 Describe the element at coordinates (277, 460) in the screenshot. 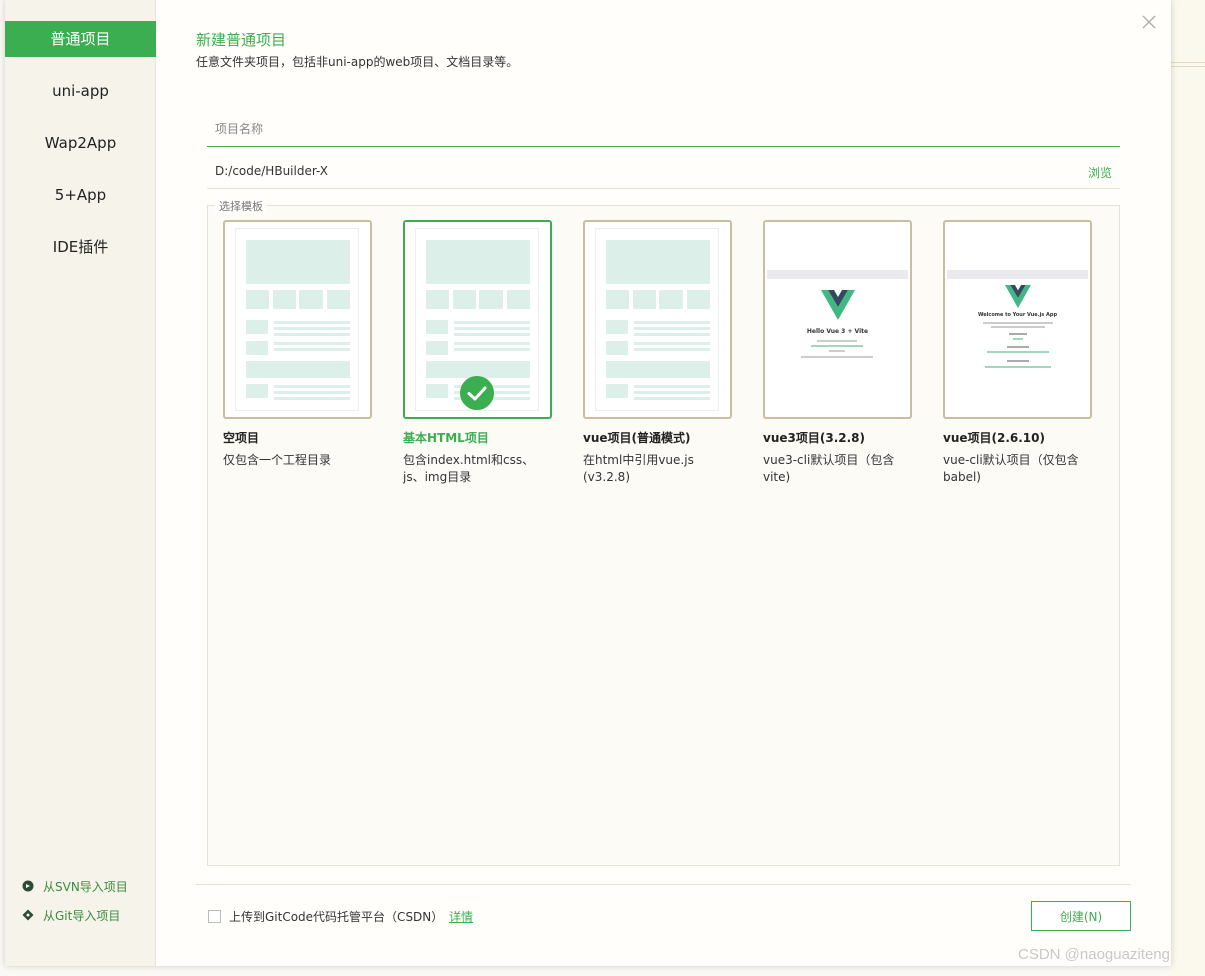

I see `template-description: 仅包含一个工程目录` at that location.